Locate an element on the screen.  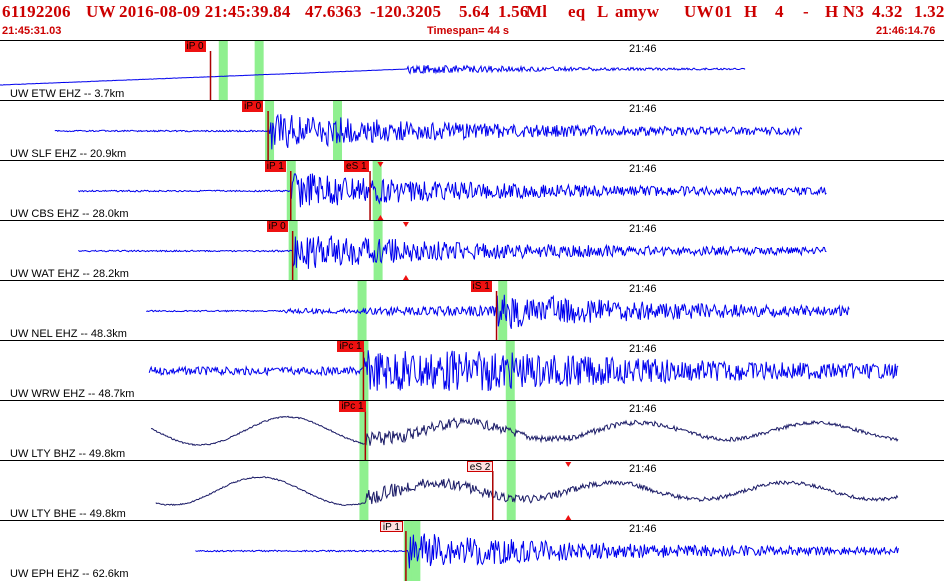
channel-label: UW LTY BHE -- 49.8km is located at coordinates (68, 514).